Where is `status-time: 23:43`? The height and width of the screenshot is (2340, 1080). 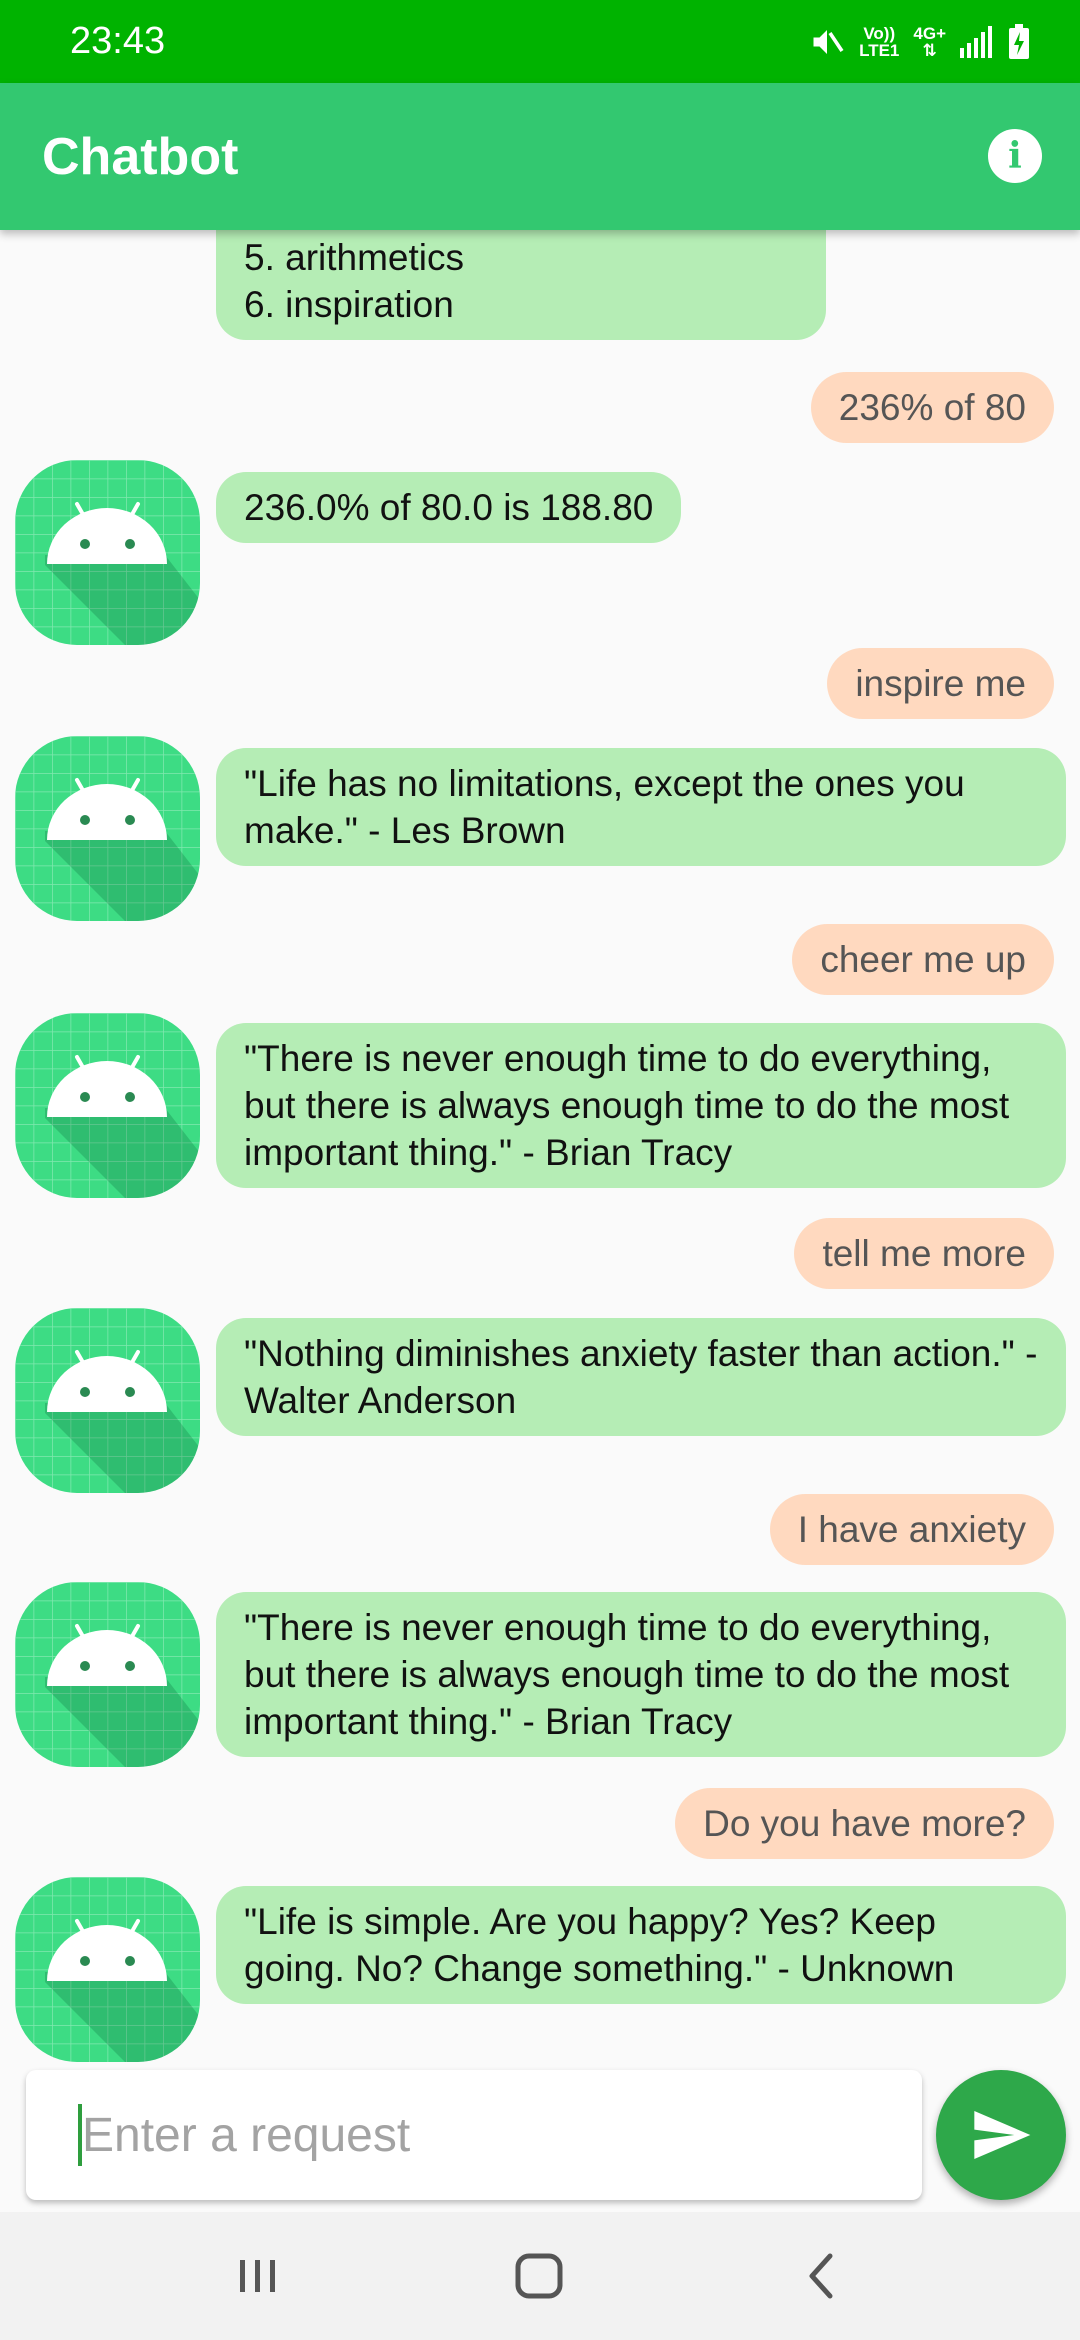
status-time: 23:43 is located at coordinates (118, 41).